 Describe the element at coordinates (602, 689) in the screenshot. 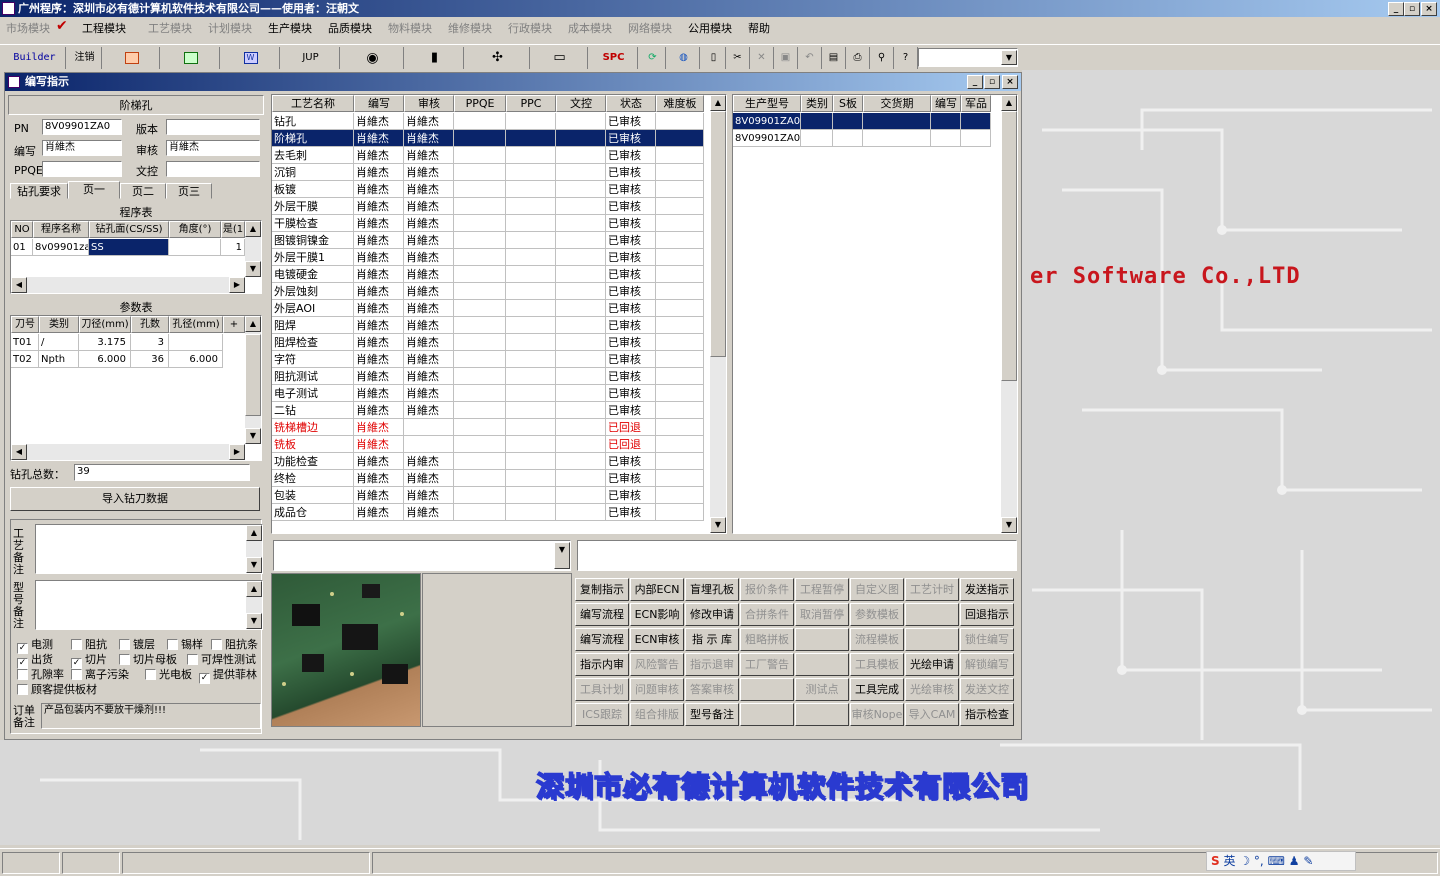

I see `action-button-r4c0: 工具计划` at that location.